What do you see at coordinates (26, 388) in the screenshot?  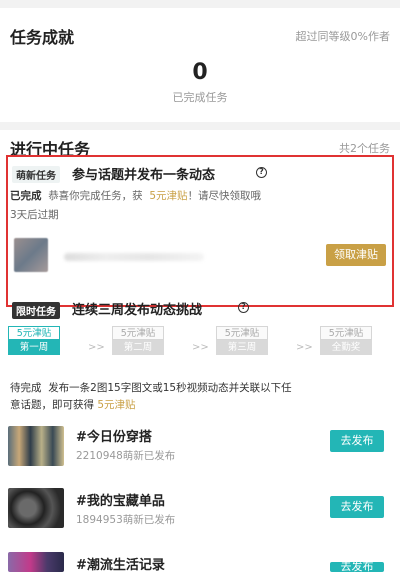 I see `task2-status: 待完成` at bounding box center [26, 388].